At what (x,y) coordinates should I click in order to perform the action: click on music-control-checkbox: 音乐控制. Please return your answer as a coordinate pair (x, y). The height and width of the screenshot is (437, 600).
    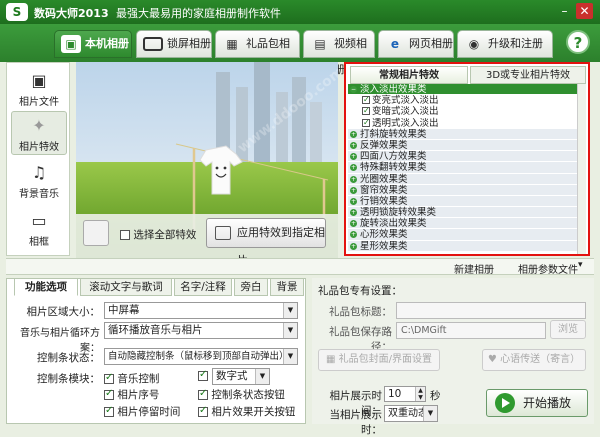
    Looking at the image, I should click on (131, 378).